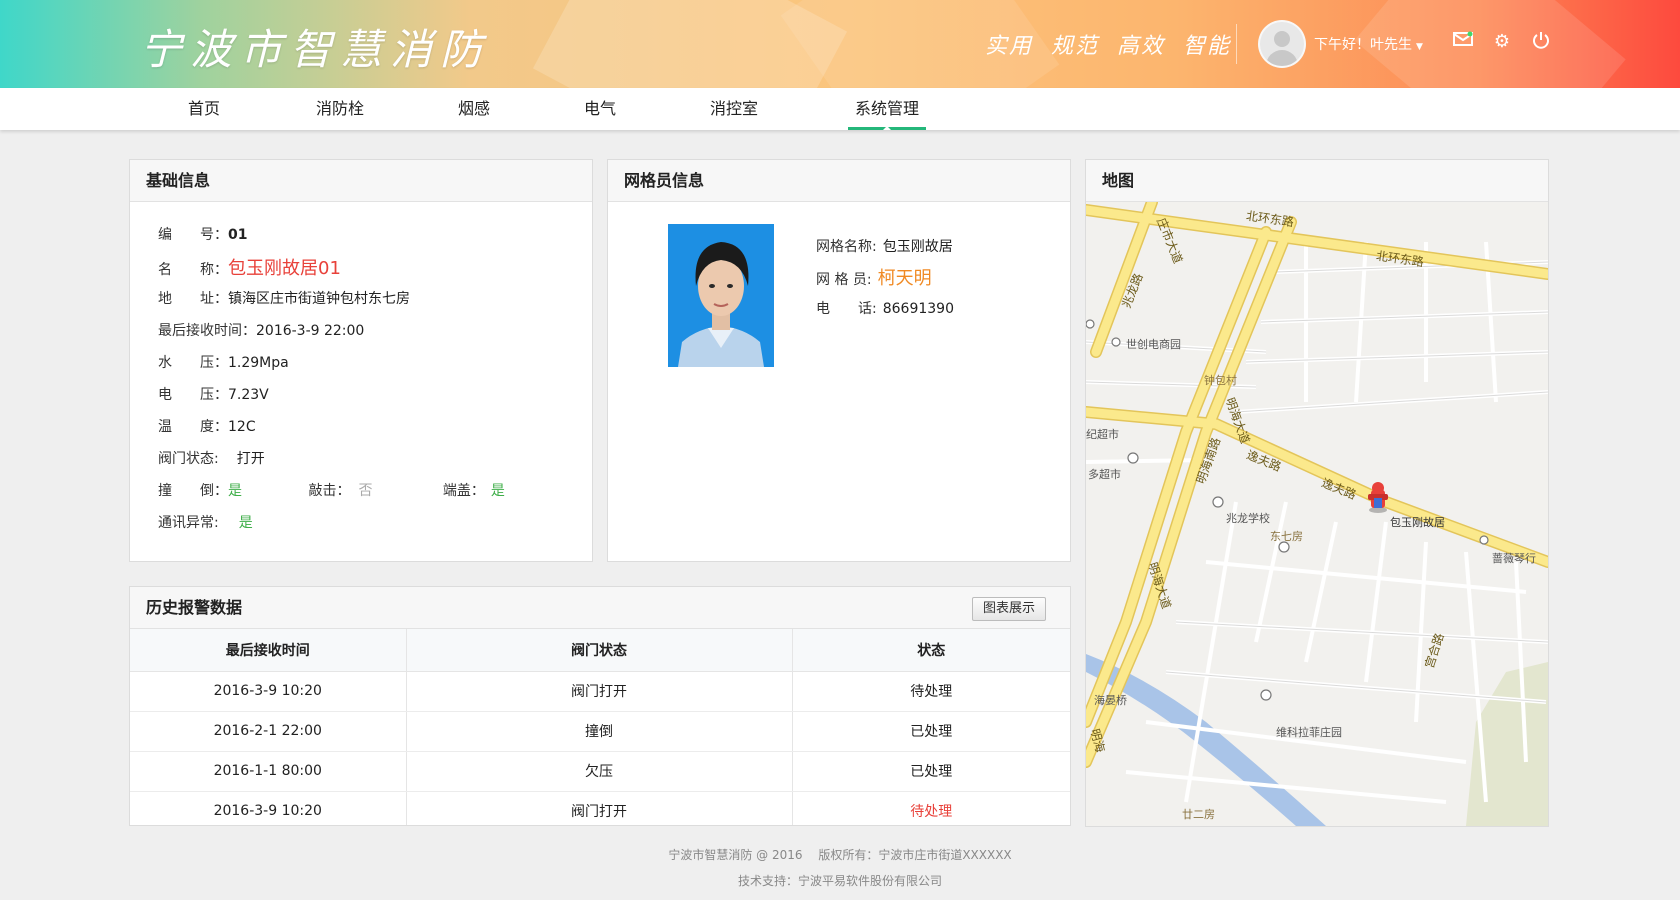 This screenshot has width=1680, height=900. I want to click on cell-time: 2016-1-1 80:00, so click(268, 771).